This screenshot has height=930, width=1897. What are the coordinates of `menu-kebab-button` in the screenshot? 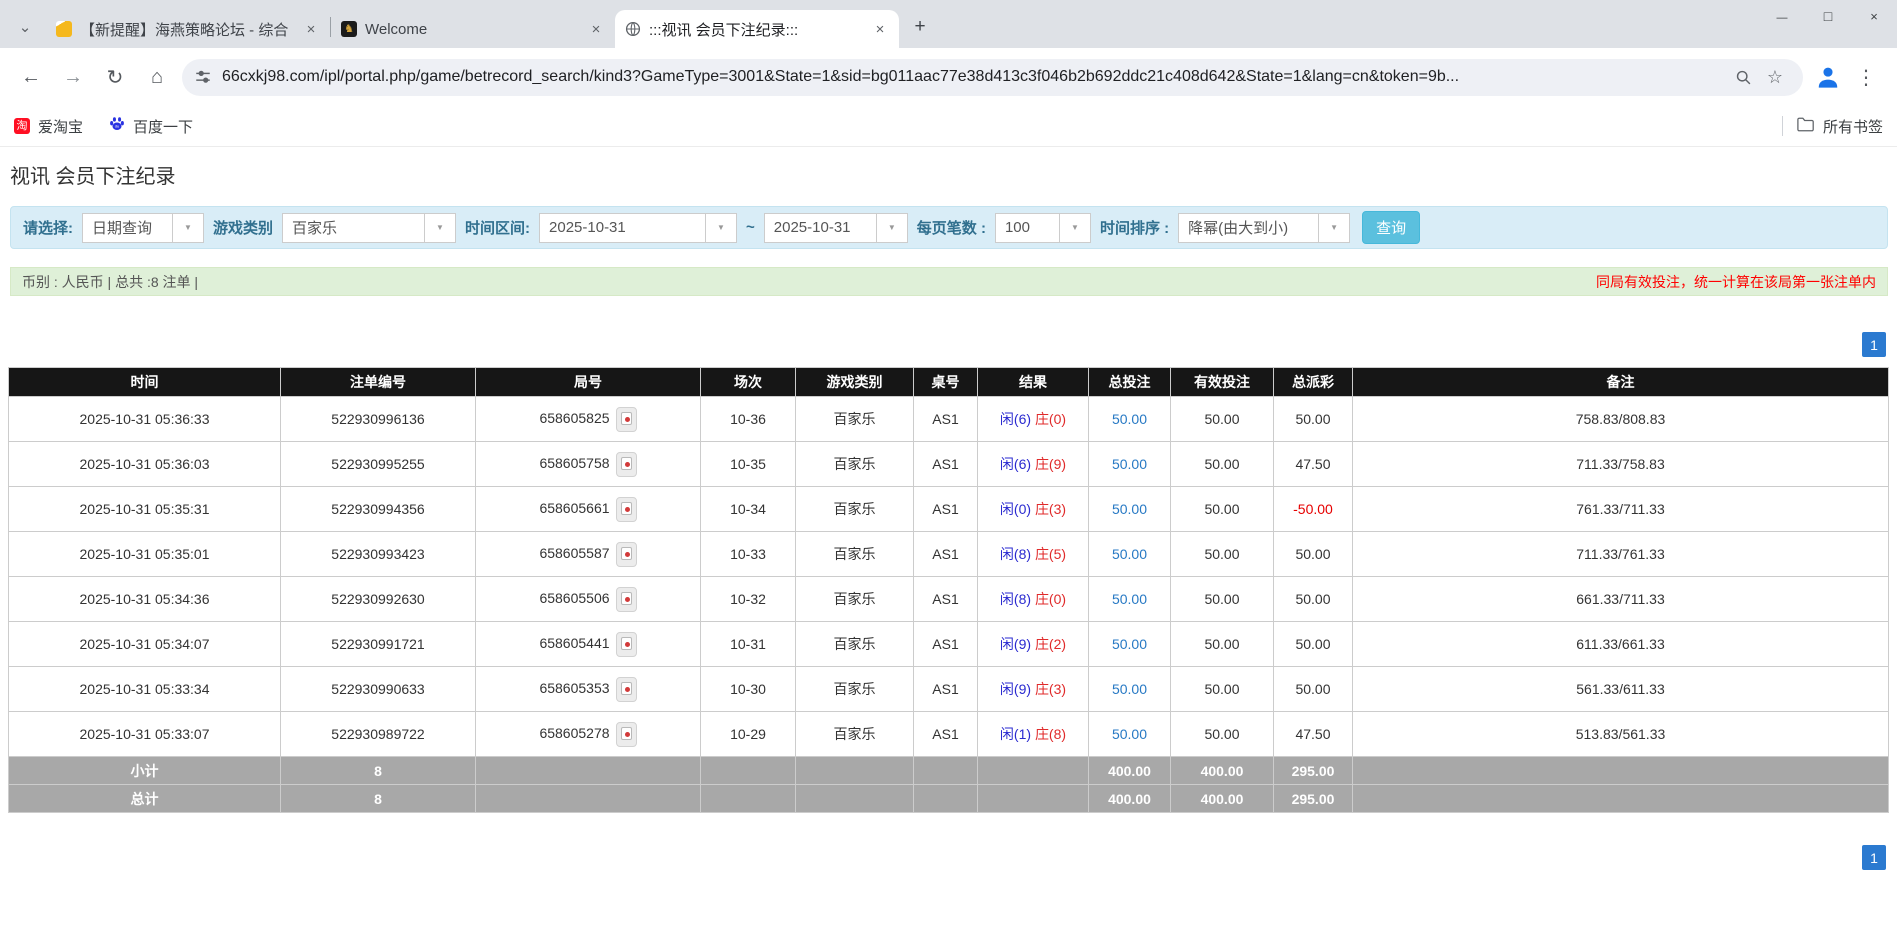 It's located at (1866, 77).